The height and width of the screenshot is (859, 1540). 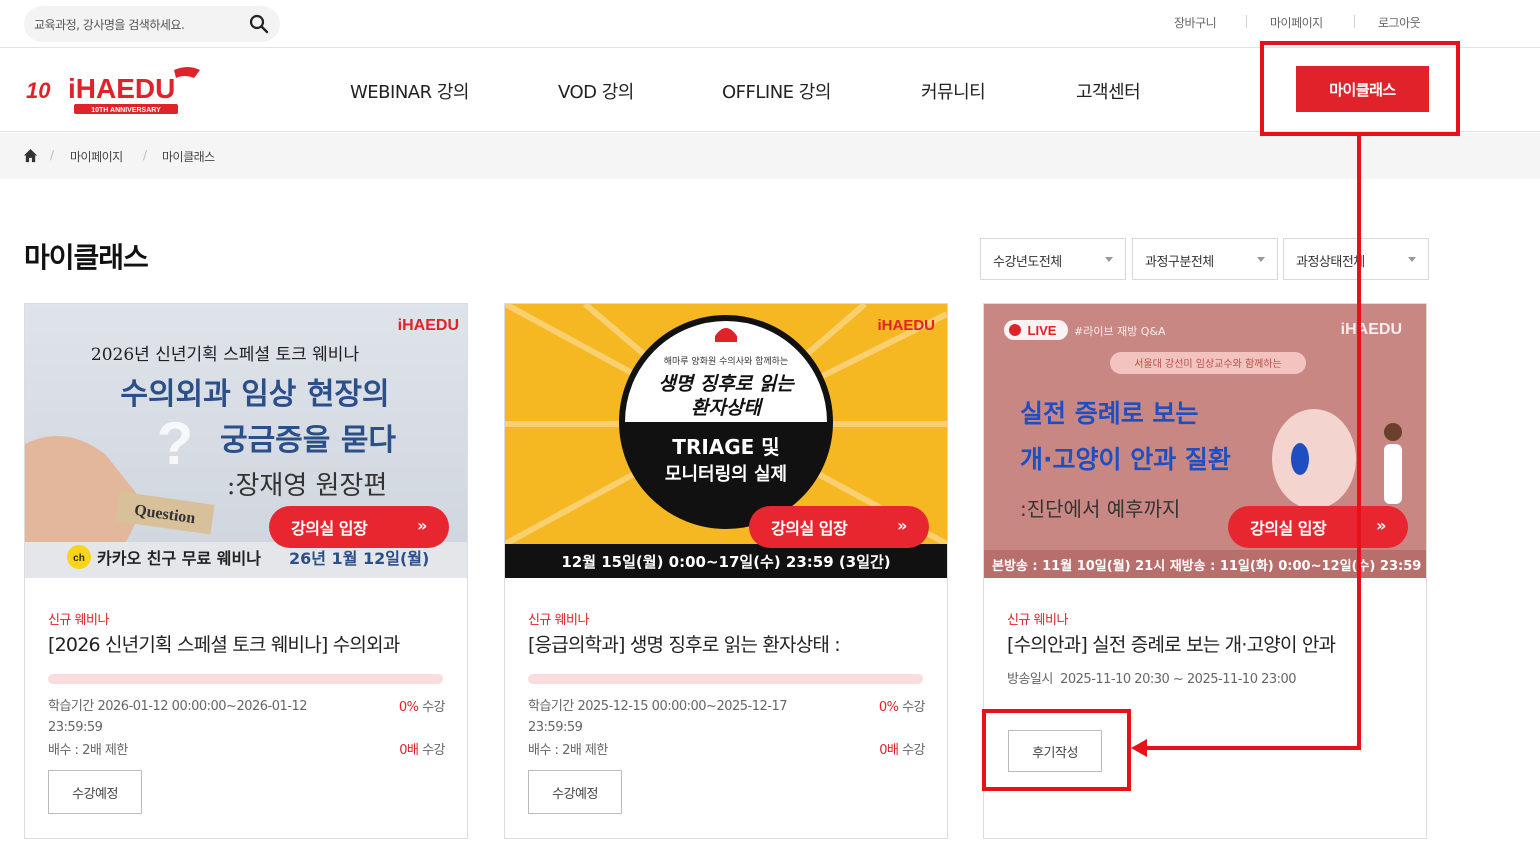 What do you see at coordinates (307, 486) in the screenshot?
I see `svg-text: :장재영 원장편` at bounding box center [307, 486].